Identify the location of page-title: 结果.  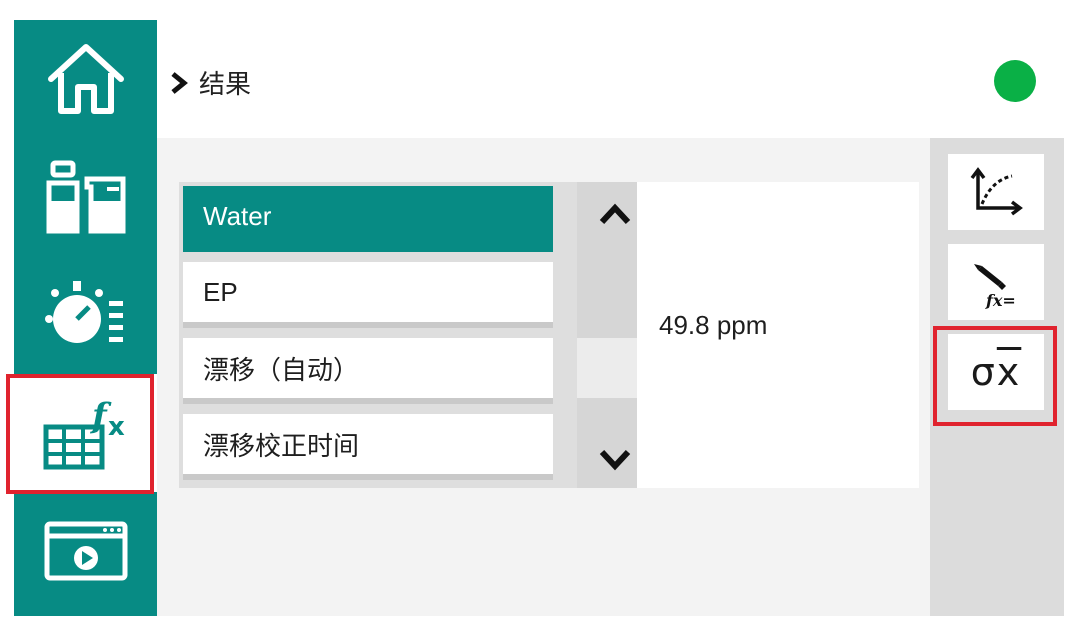
(225, 84).